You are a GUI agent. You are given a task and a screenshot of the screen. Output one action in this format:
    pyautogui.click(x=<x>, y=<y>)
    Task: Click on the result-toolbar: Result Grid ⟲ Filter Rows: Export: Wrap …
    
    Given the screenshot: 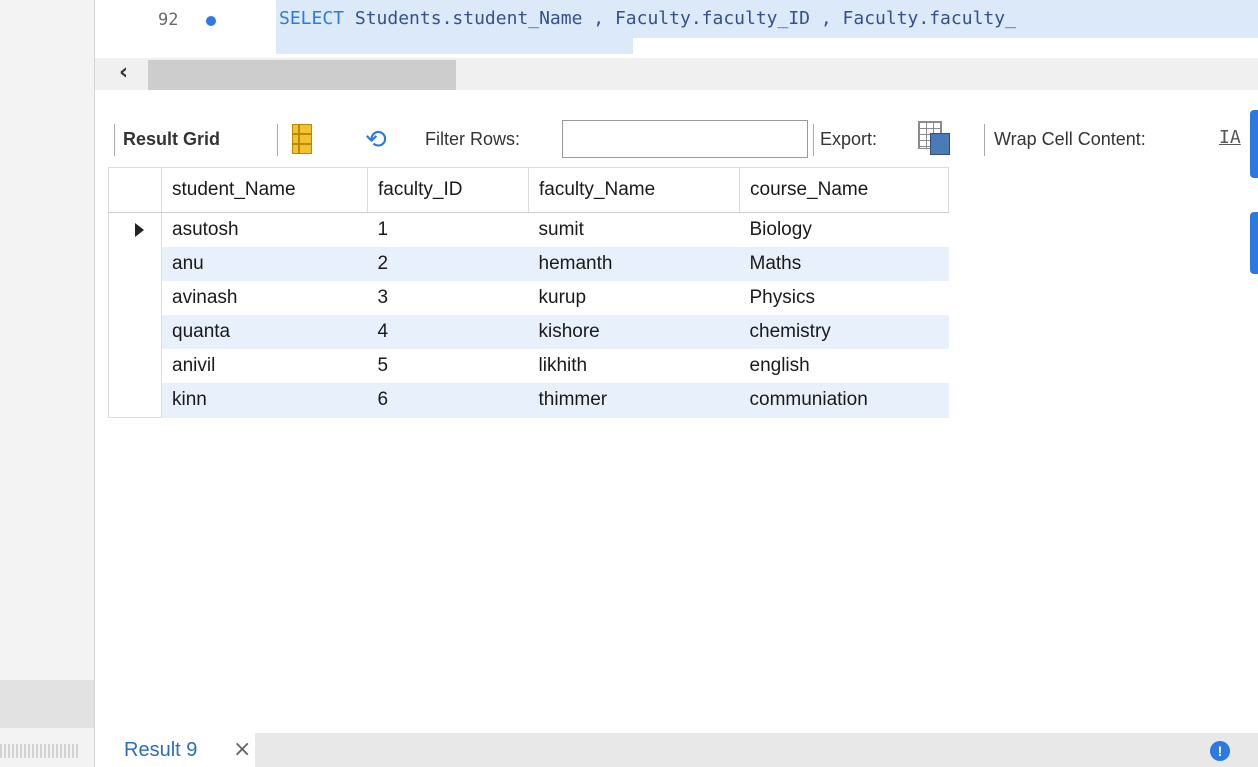 What is the action you would take?
    pyautogui.click(x=686, y=139)
    